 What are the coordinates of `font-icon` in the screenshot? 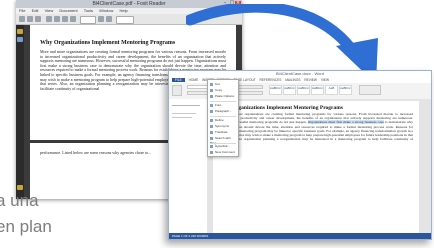 It's located at (211, 105).